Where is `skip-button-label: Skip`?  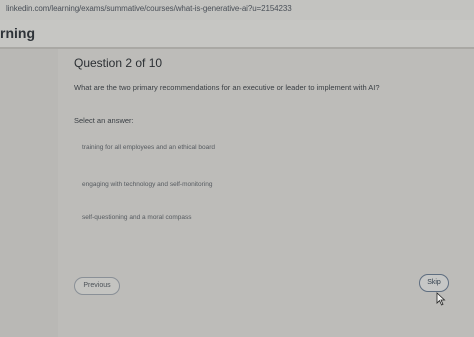
skip-button-label: Skip is located at coordinates (434, 282).